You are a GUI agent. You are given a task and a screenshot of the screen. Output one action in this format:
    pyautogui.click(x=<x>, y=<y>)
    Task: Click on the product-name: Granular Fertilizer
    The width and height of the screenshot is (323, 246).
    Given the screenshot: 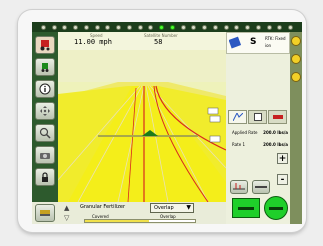 What is the action you would take?
    pyautogui.click(x=103, y=207)
    